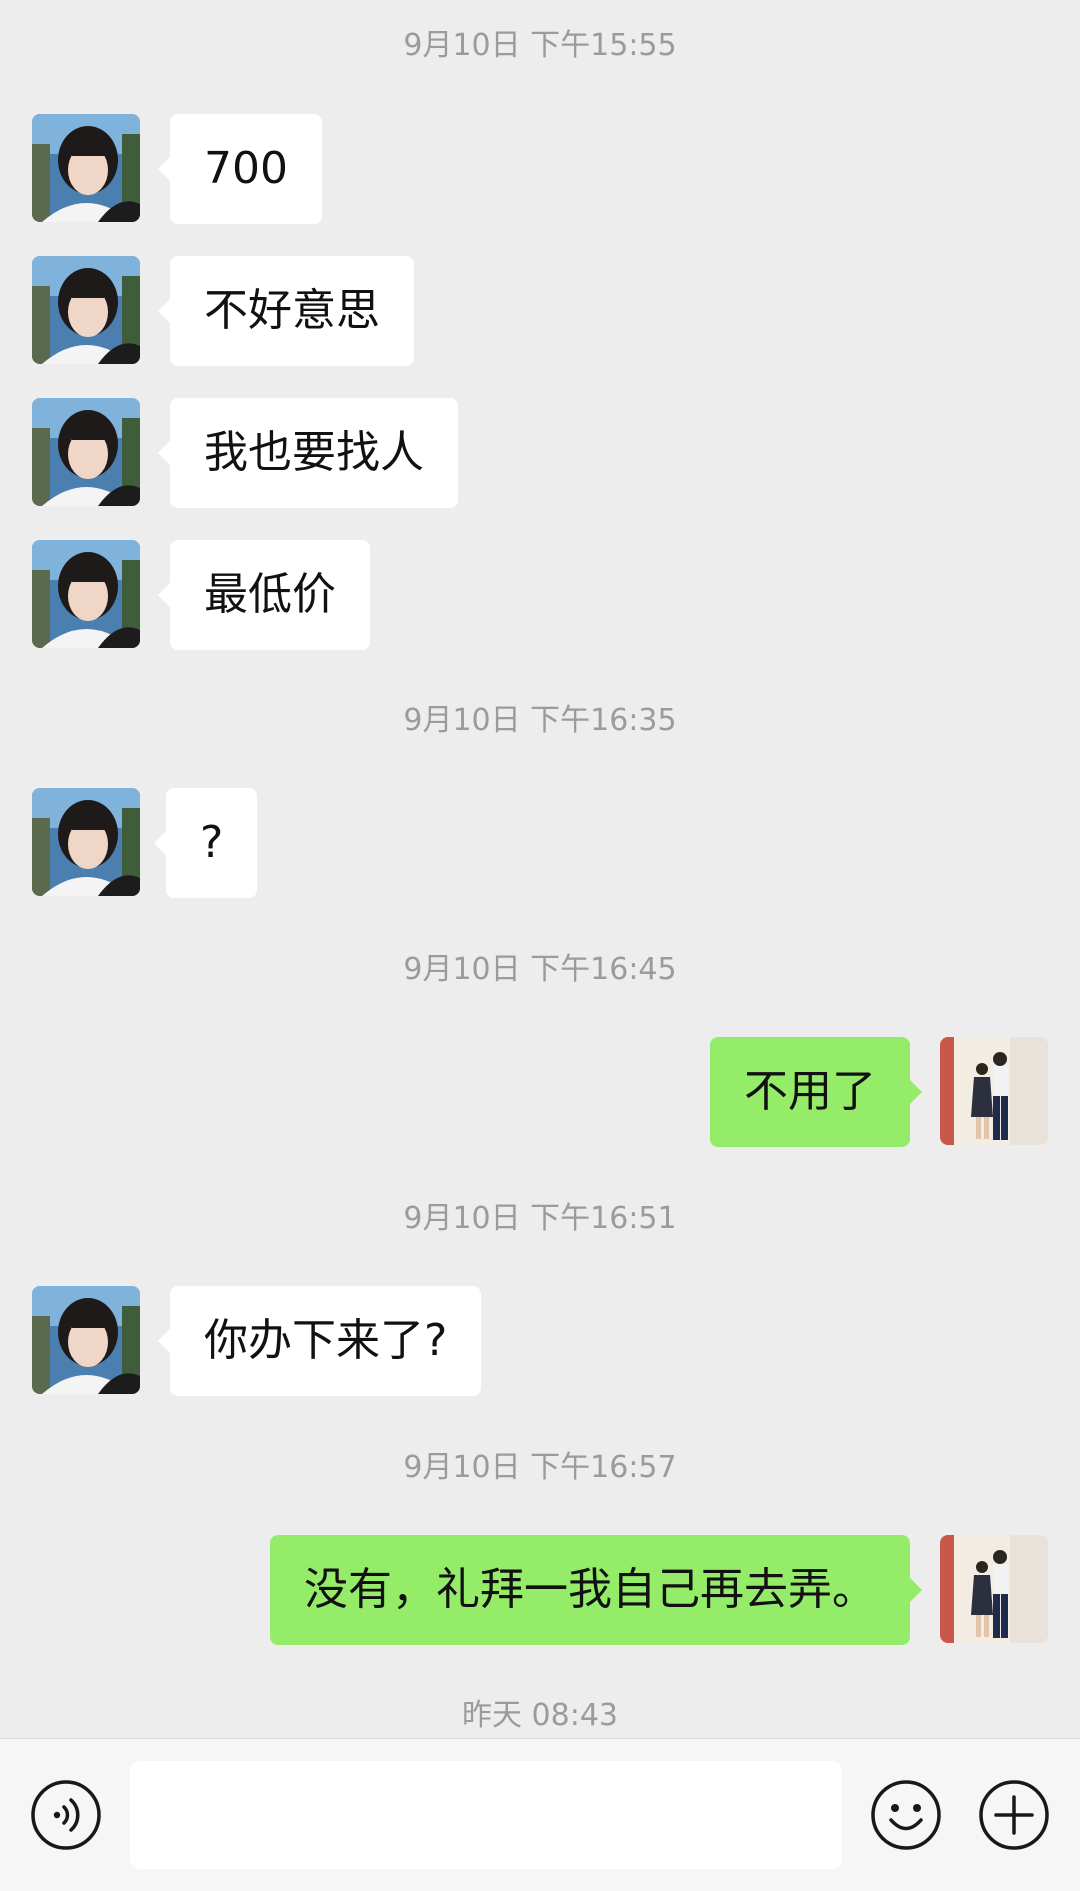 The image size is (1080, 1891). I want to click on more-options-button, so click(1014, 1815).